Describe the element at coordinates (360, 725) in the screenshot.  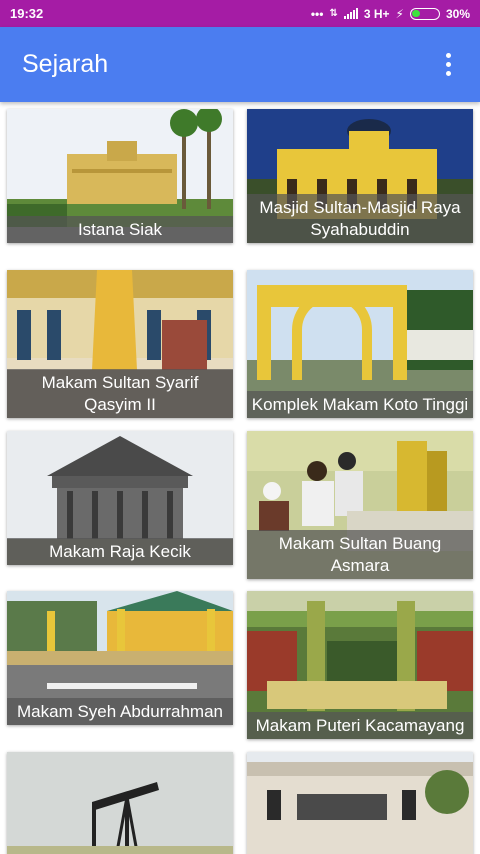
I see `card-label: Makam Puteri Kacamayang` at that location.